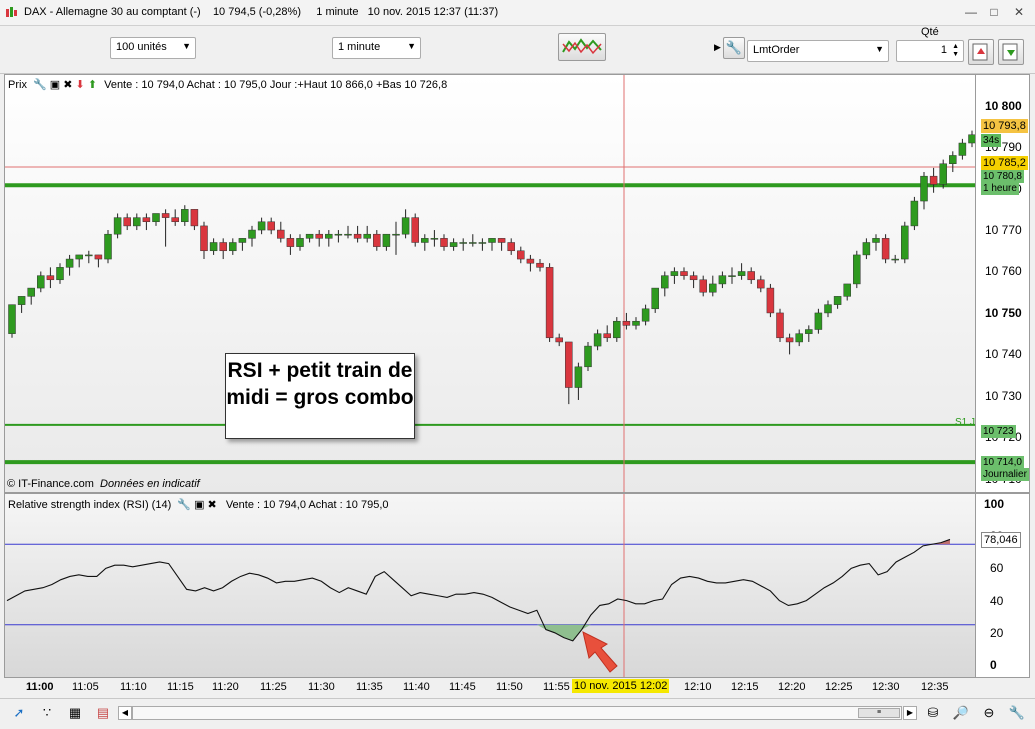  What do you see at coordinates (19, 713) in the screenshot?
I see `arrow-tool-icon: ➚` at bounding box center [19, 713].